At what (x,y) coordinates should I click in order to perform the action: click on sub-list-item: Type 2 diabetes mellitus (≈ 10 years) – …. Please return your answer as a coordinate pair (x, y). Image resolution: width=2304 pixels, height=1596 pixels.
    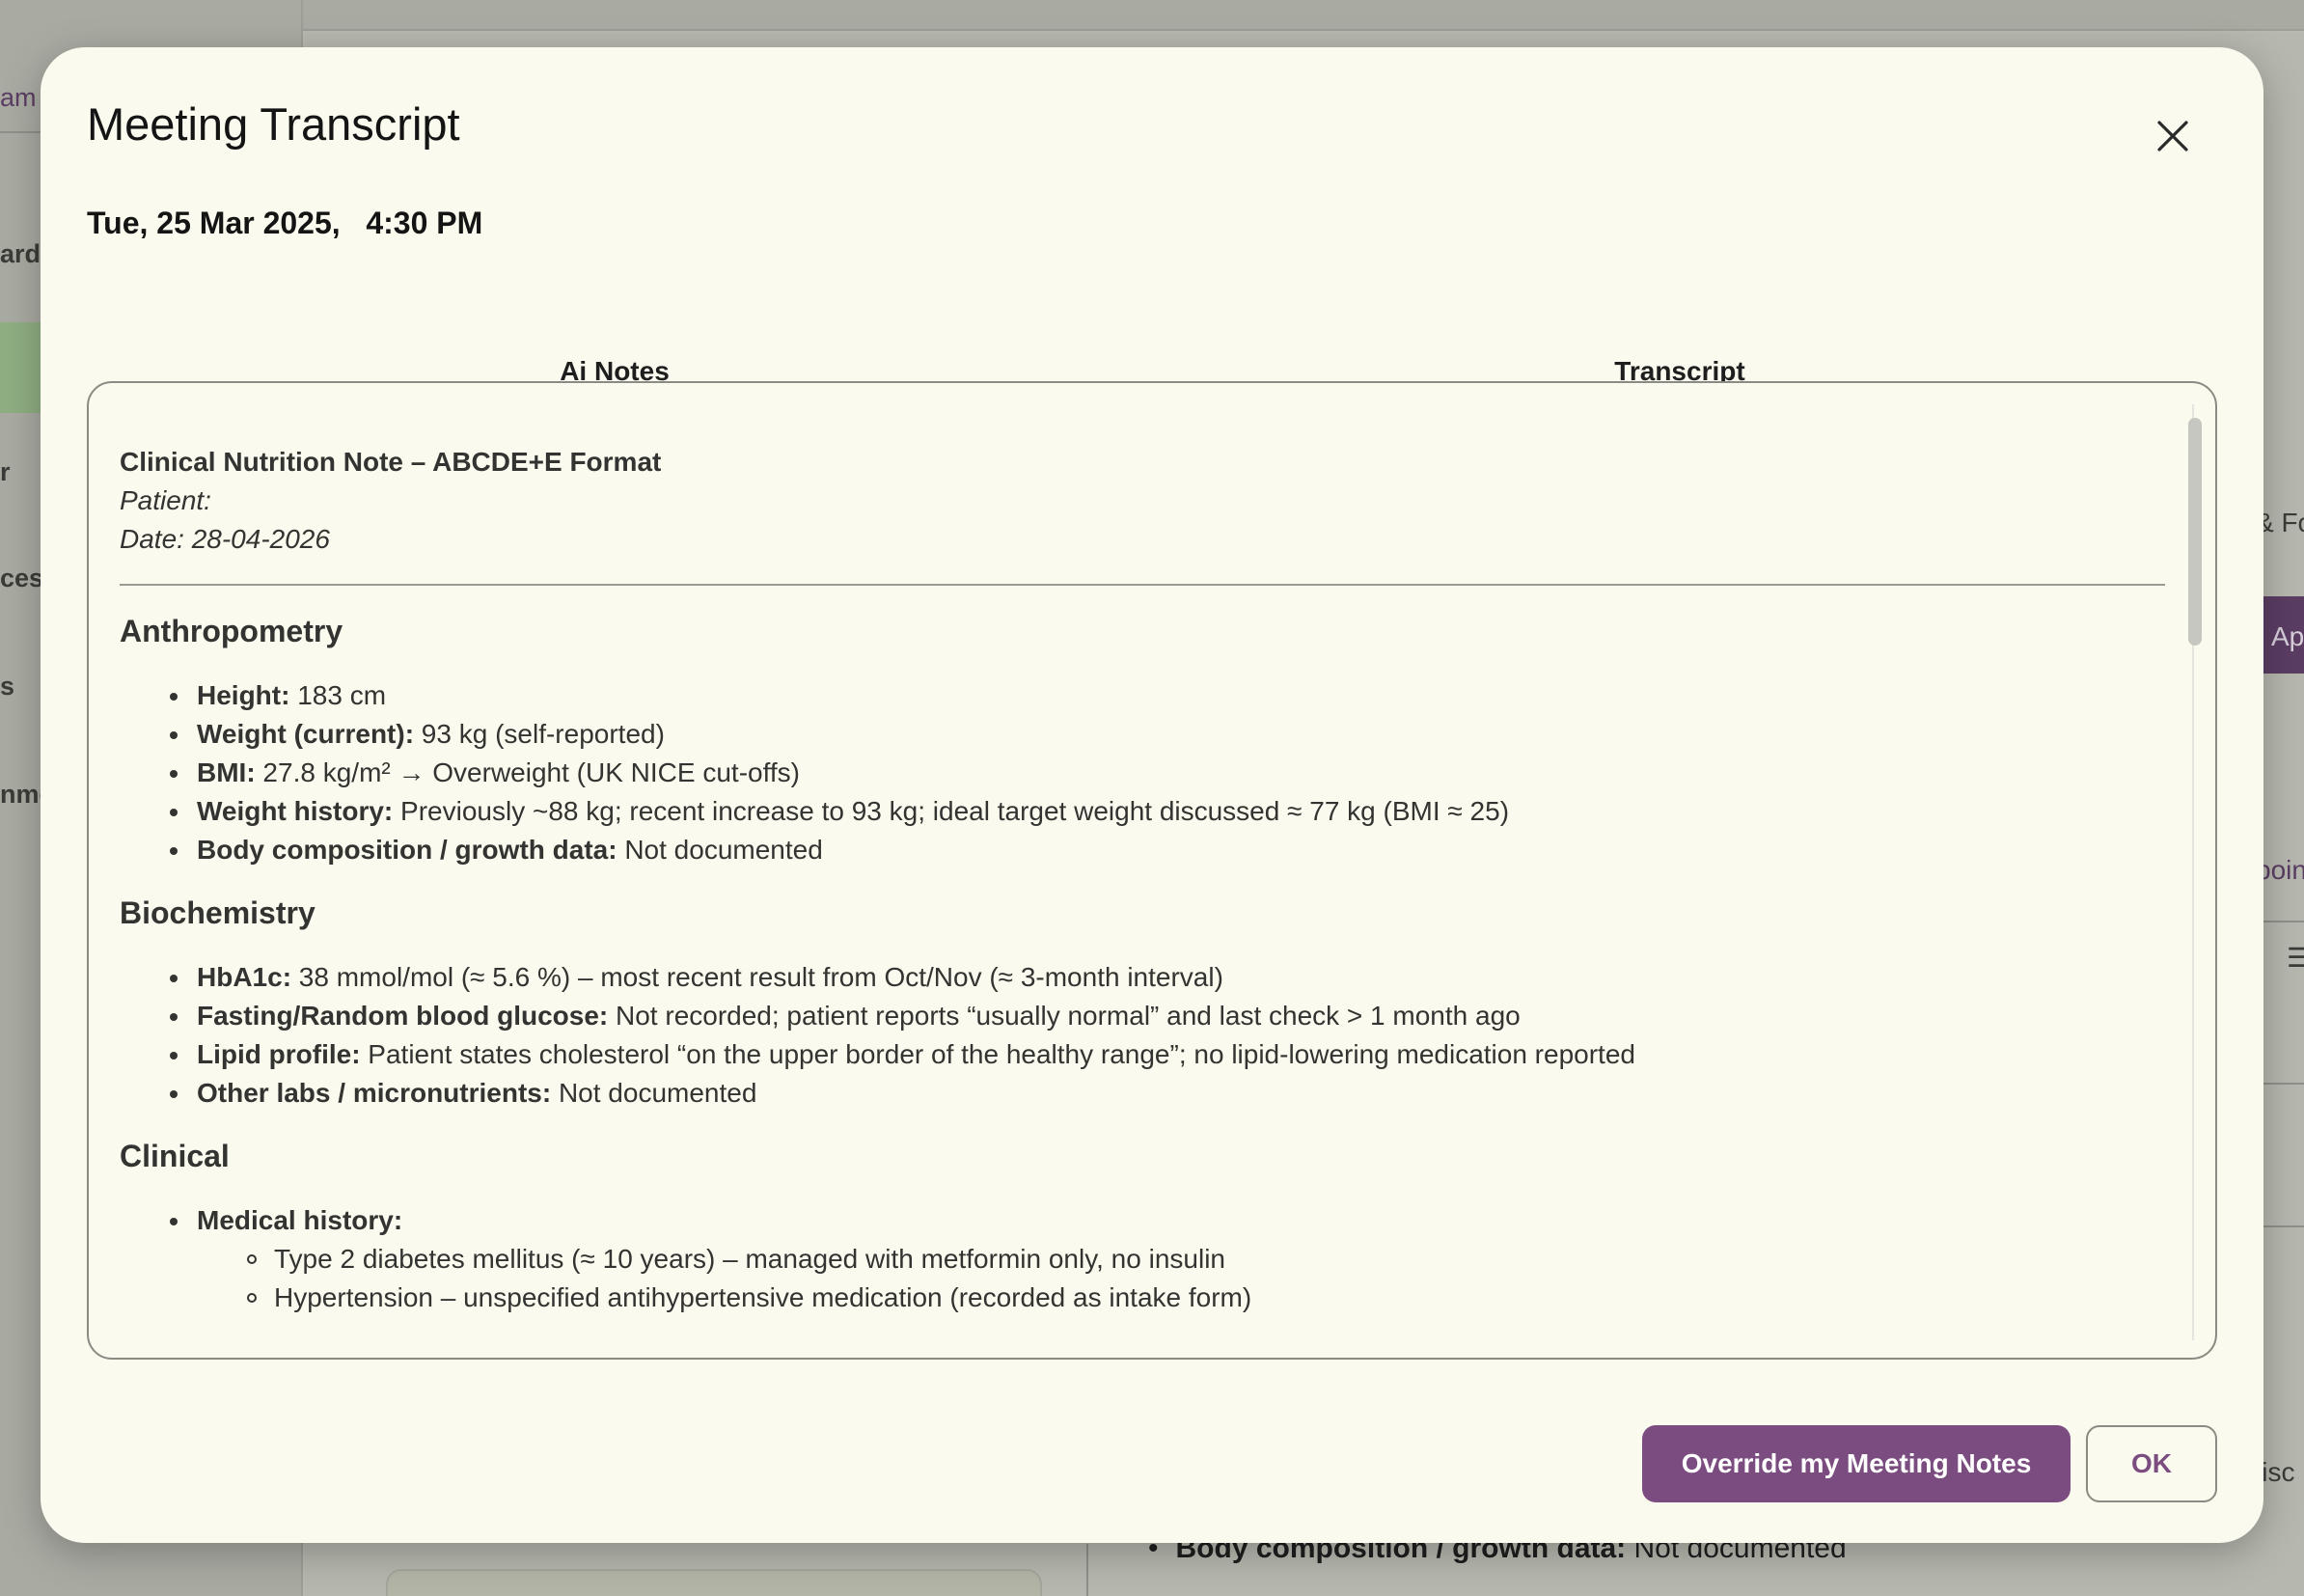
    Looking at the image, I should click on (1206, 1260).